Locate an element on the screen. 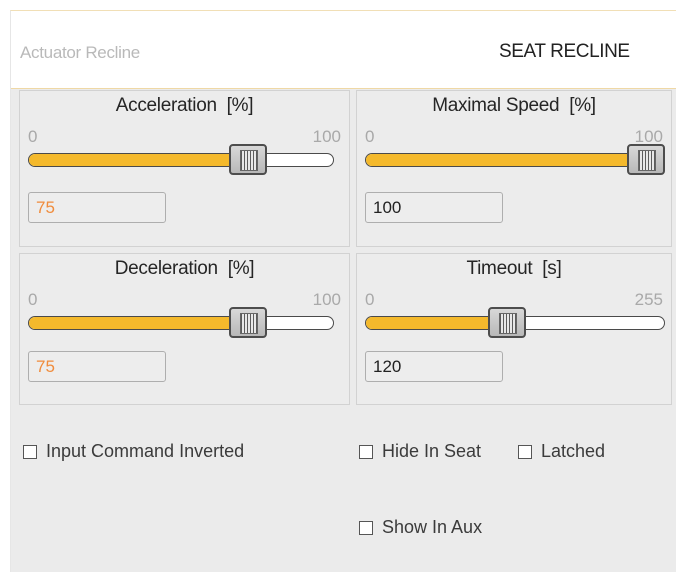 The height and width of the screenshot is (572, 676). show-in-aux-checkbox: Show In Aux is located at coordinates (420, 527).